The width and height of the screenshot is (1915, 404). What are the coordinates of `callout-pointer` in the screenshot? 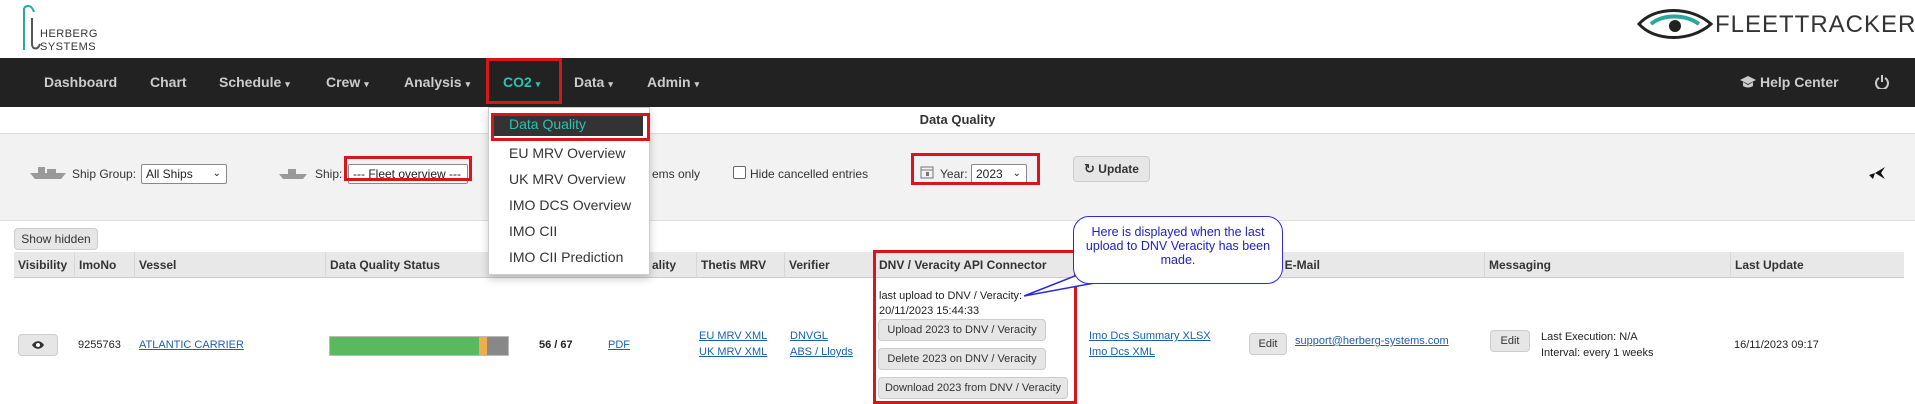 It's located at (1062, 283).